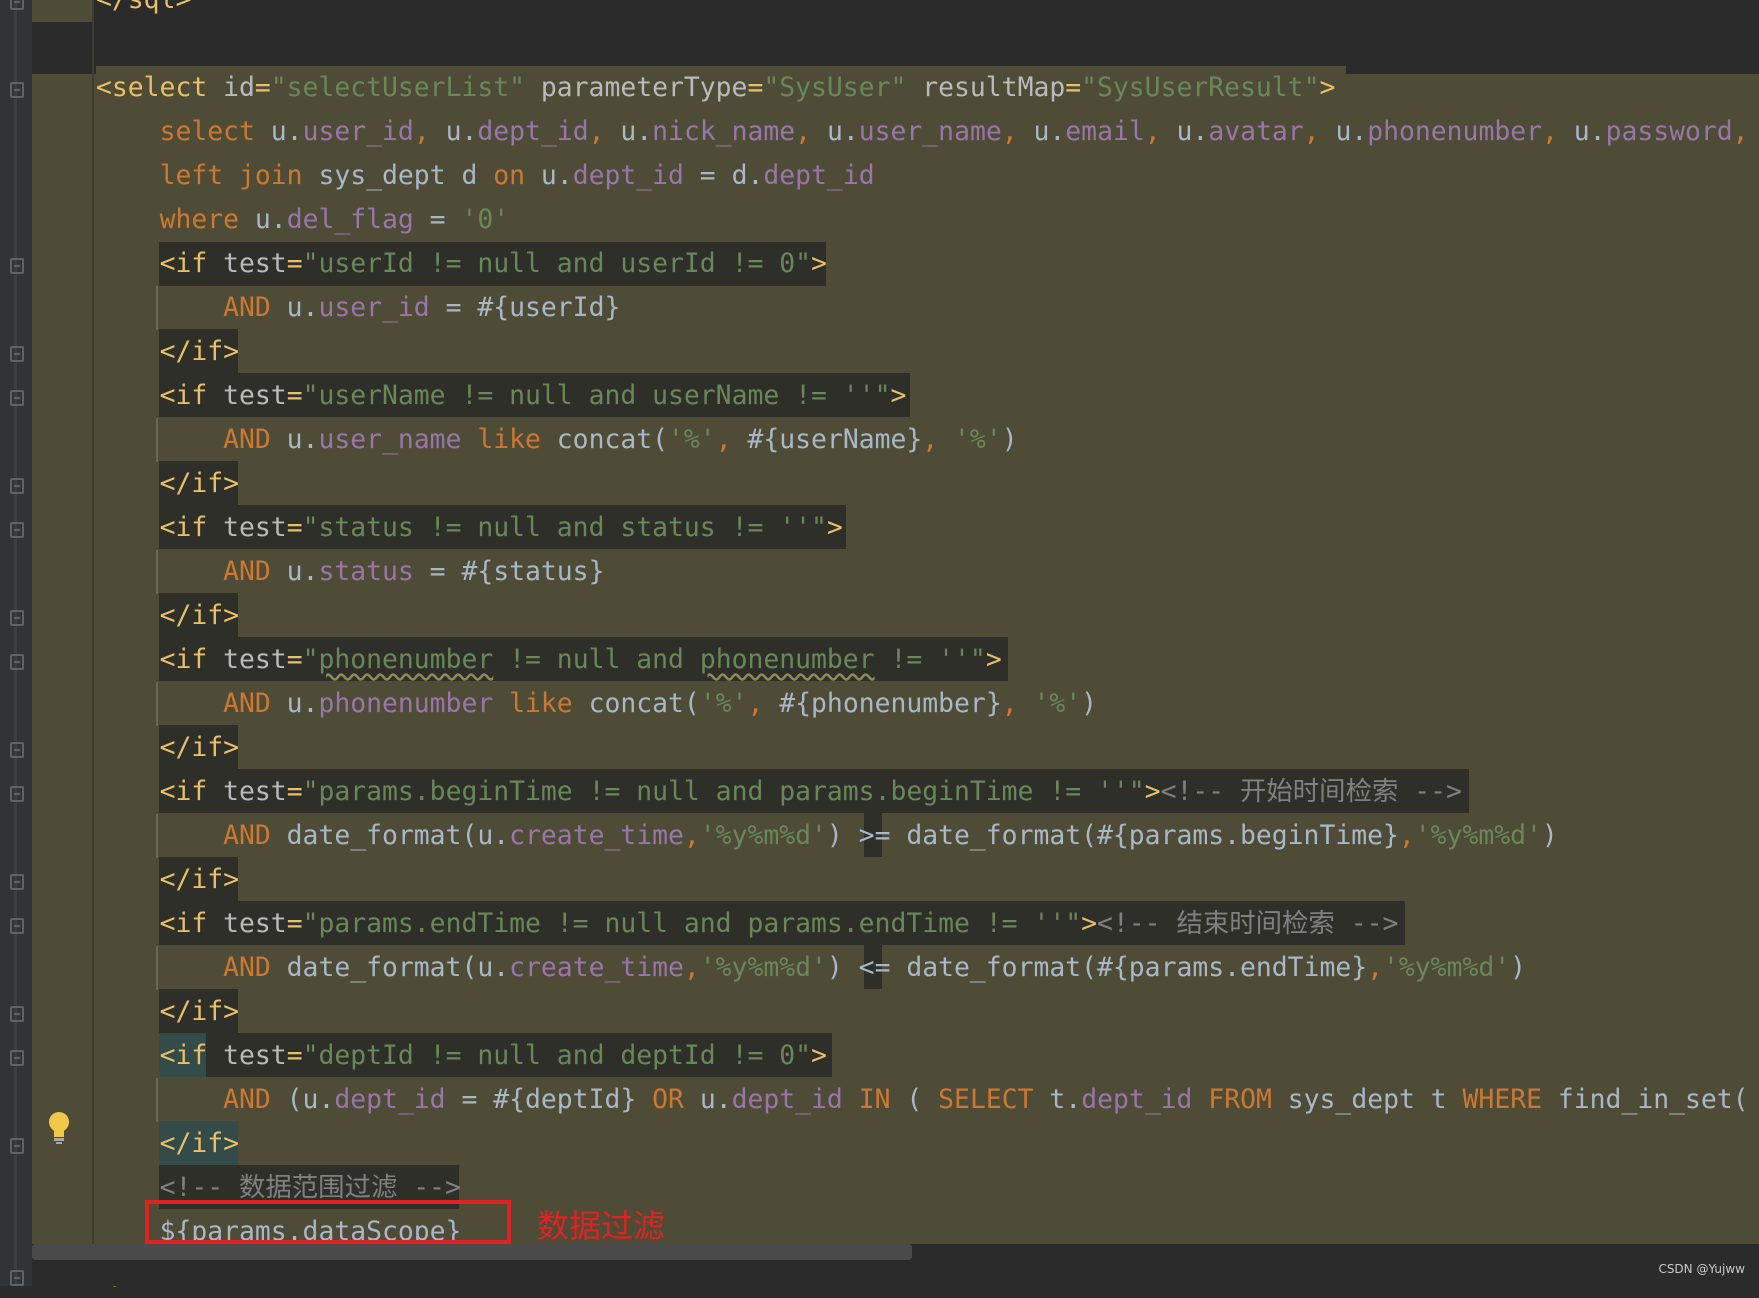 The height and width of the screenshot is (1298, 1759). What do you see at coordinates (255, 1055) in the screenshot?
I see `token-attr: test` at bounding box center [255, 1055].